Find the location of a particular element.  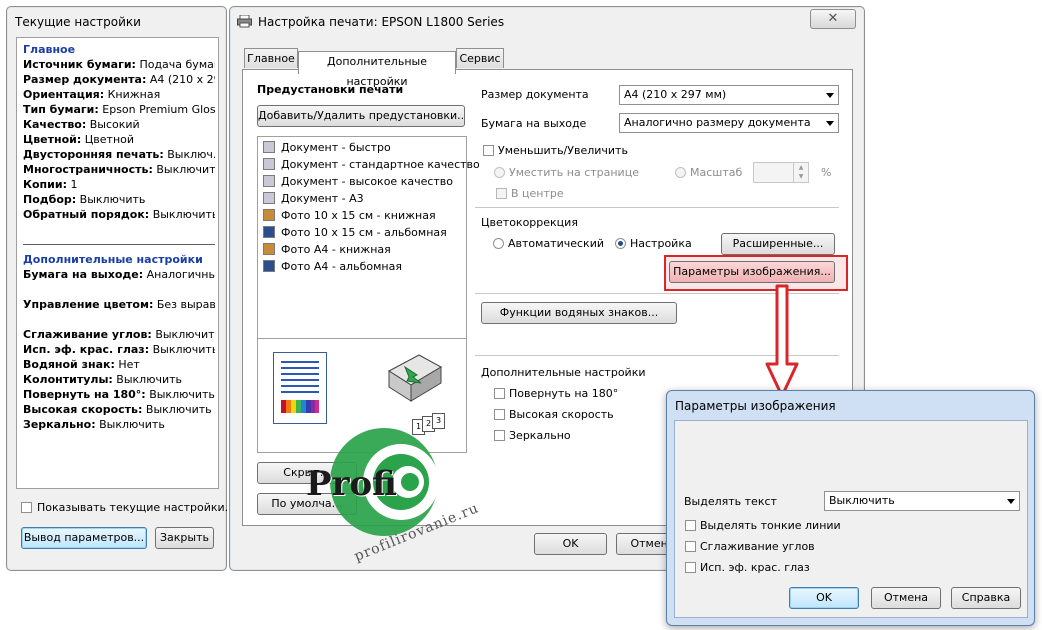

fit-page-label: Уместить на странице is located at coordinates (574, 172).